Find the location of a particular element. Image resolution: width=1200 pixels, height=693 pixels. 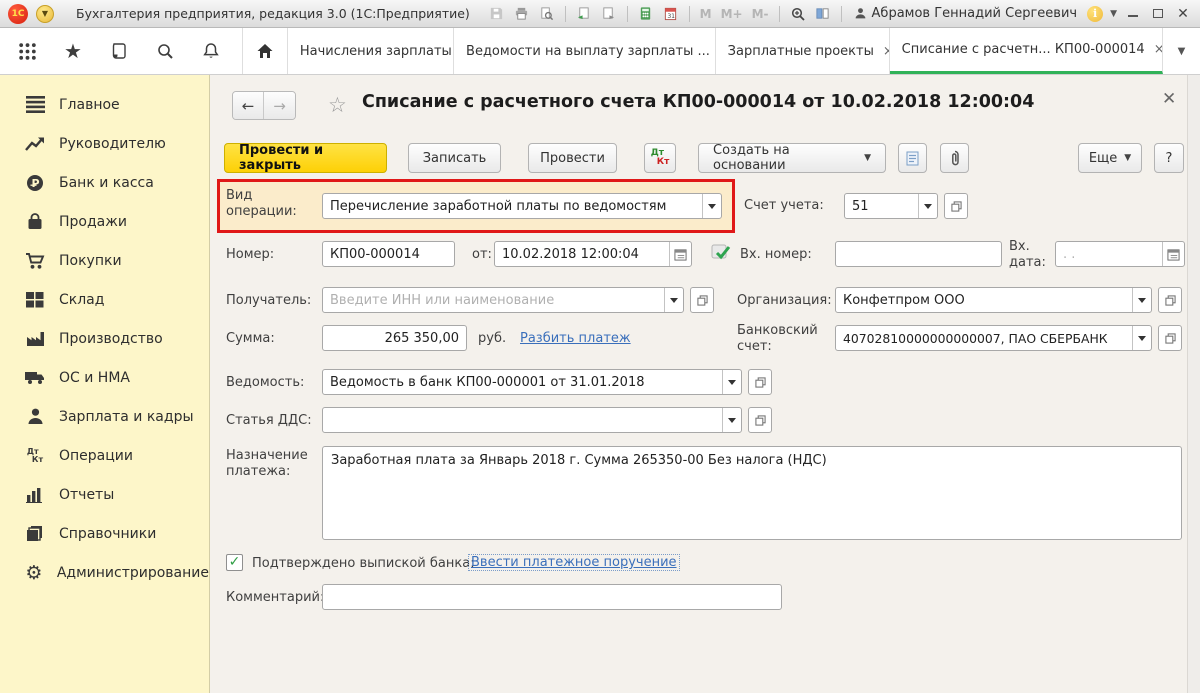

tab-payroll-accruals: Начисления зарплаты × is located at coordinates (371, 51).